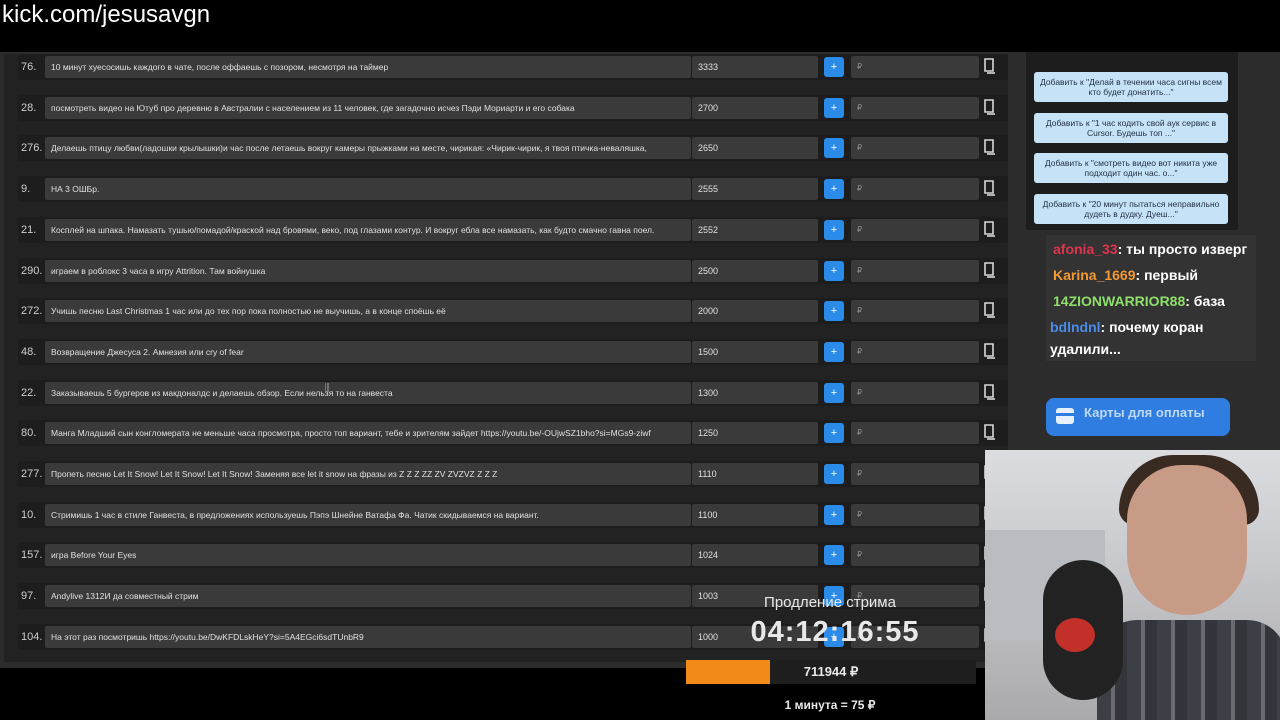 This screenshot has width=1280, height=720. What do you see at coordinates (755, 392) in the screenshot?
I see `lot-amount-field: 1300` at bounding box center [755, 392].